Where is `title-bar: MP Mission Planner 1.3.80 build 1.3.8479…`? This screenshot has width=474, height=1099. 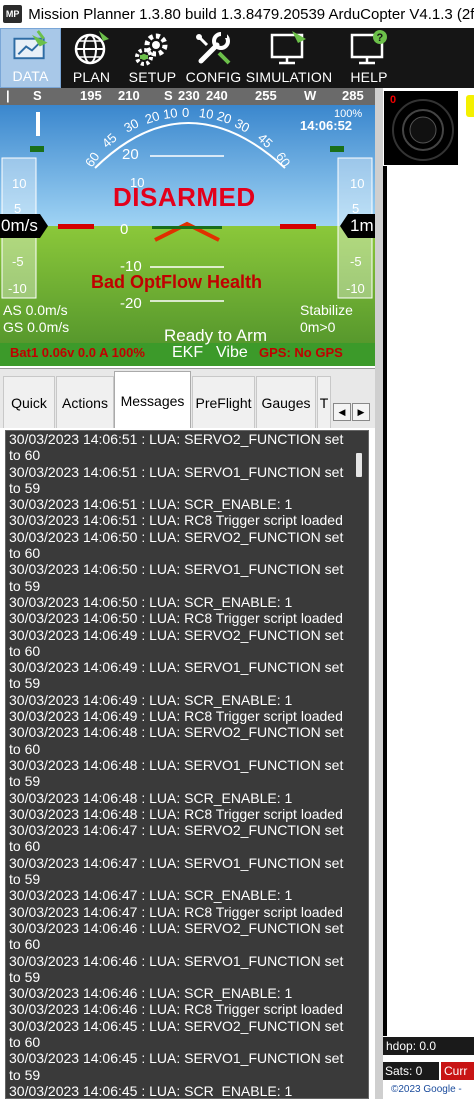
title-bar: MP Mission Planner 1.3.80 build 1.3.8479… is located at coordinates (237, 14).